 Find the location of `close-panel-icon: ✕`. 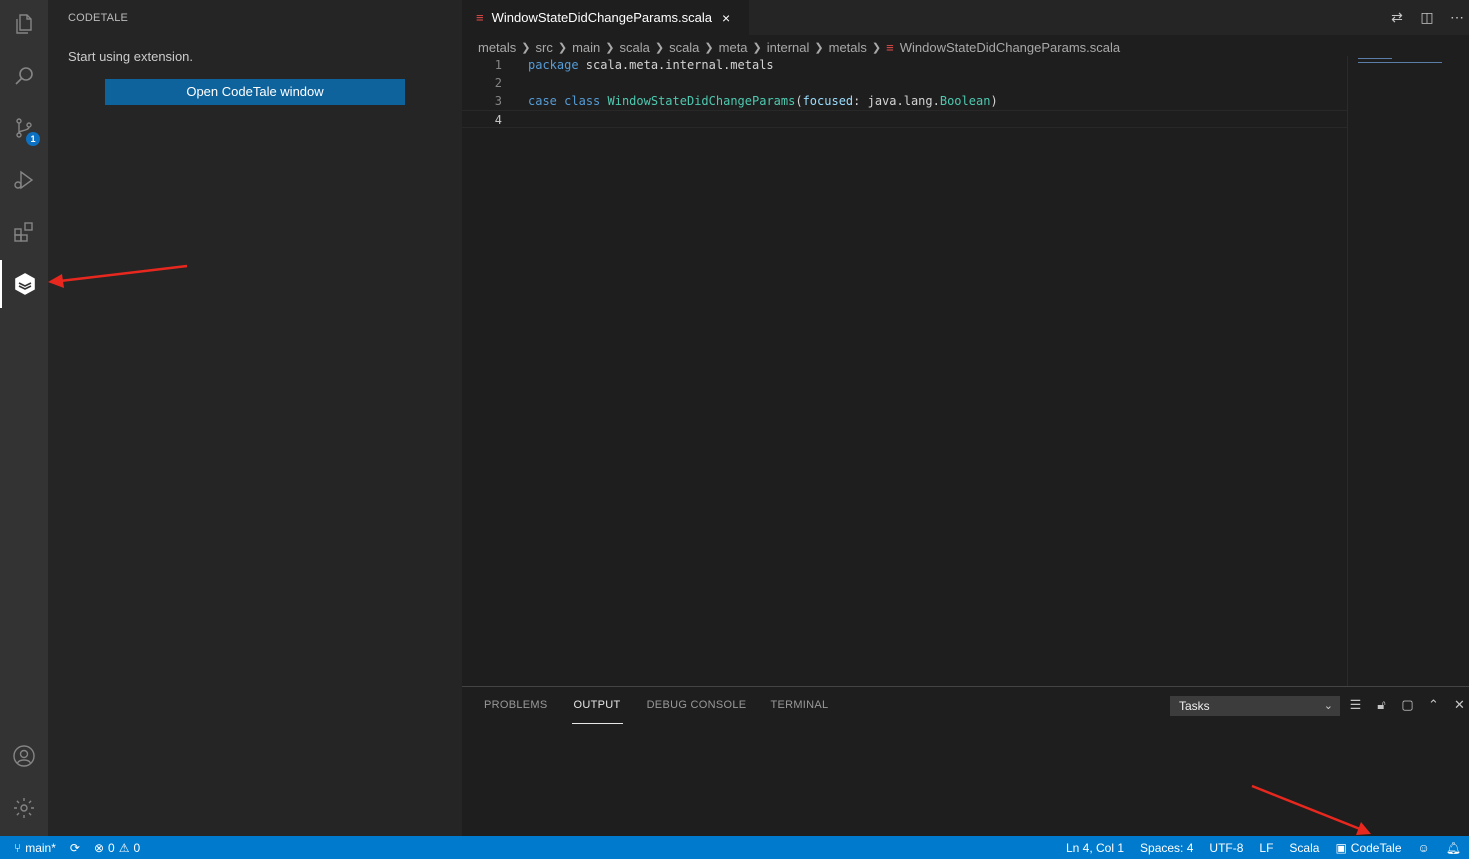

close-panel-icon: ✕ is located at coordinates (1459, 705).